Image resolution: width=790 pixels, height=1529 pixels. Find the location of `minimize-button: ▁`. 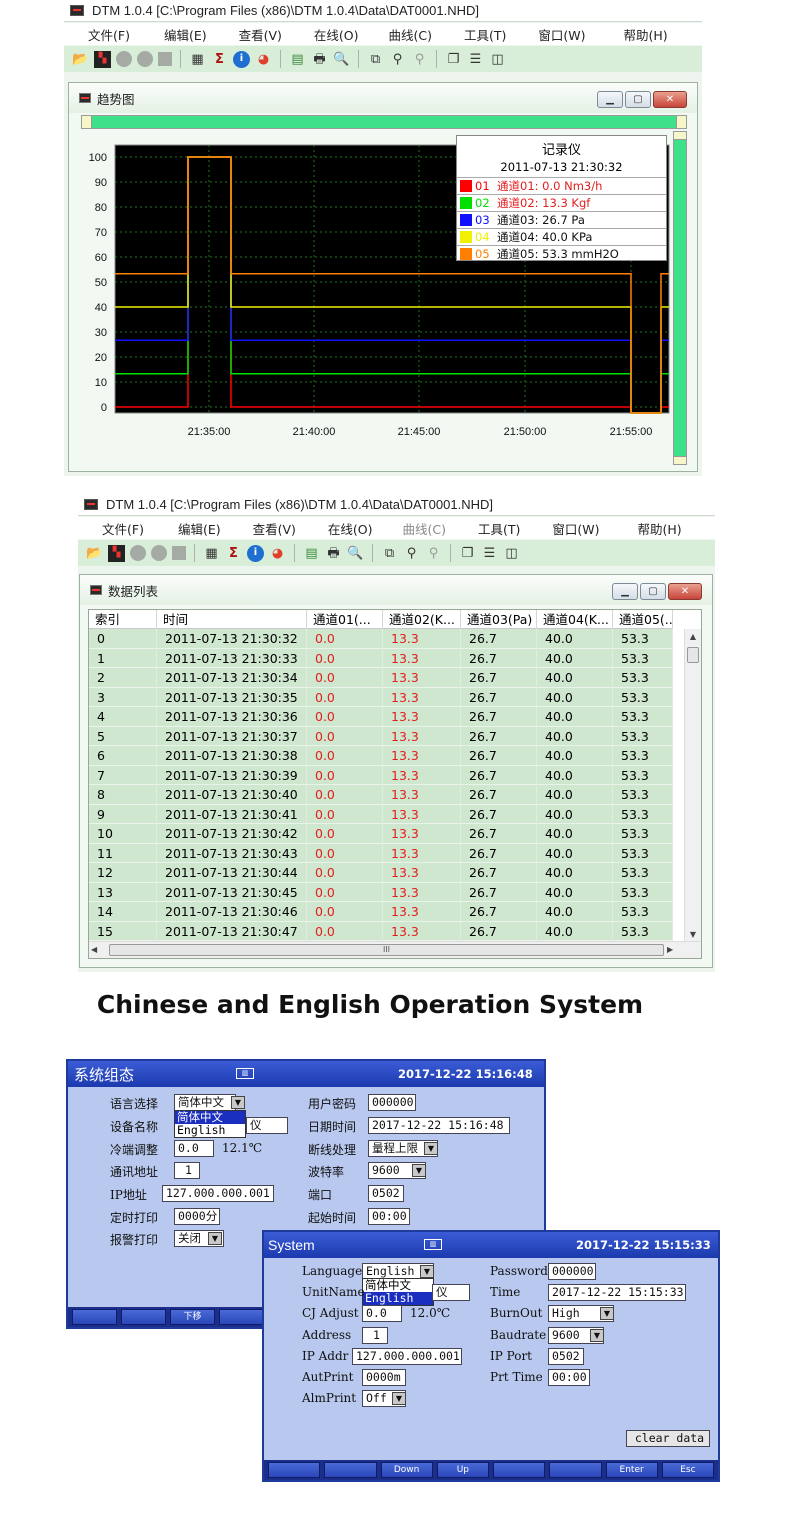

minimize-button: ▁ is located at coordinates (610, 99).